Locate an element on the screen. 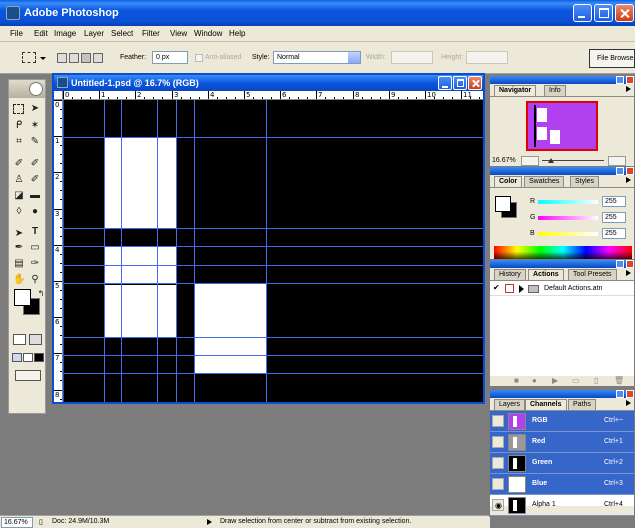 This screenshot has height=528, width=635. menu-help: Help is located at coordinates (237, 33).